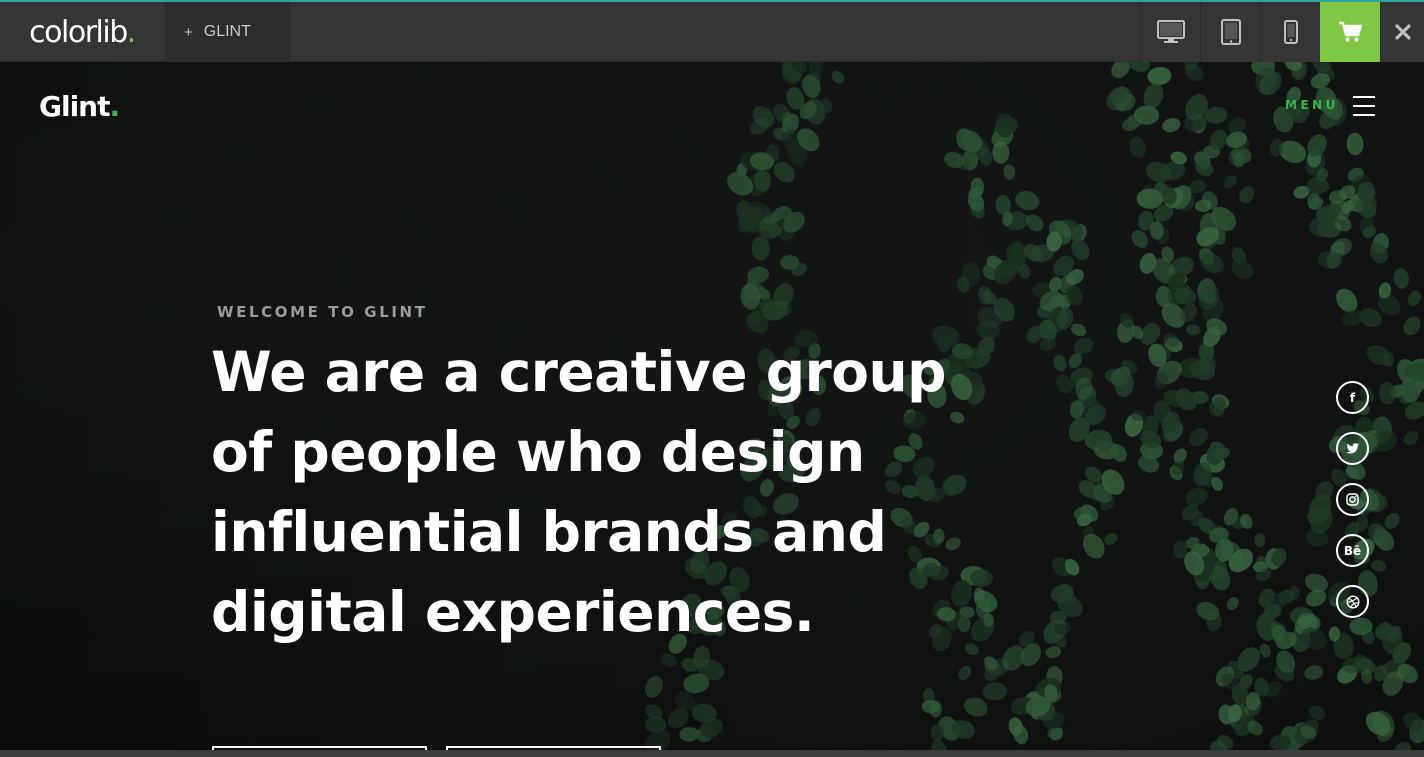 The image size is (1424, 757). Describe the element at coordinates (513, 612) in the screenshot. I see `headline-line: digital experiences.` at that location.